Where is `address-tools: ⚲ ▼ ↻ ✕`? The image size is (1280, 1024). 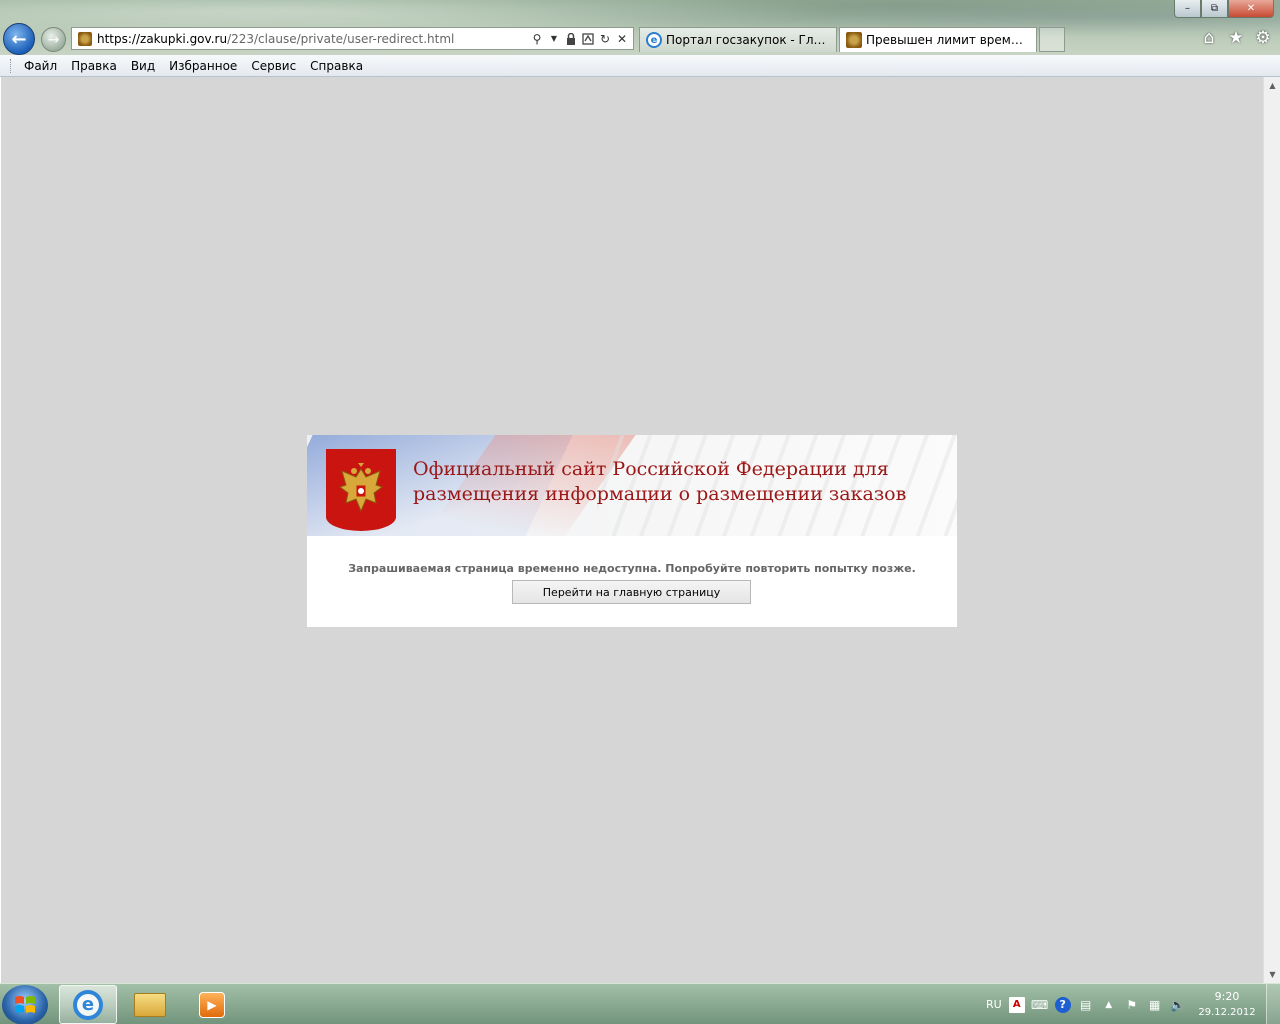 address-tools: ⚲ ▼ ↻ ✕ is located at coordinates (581, 39).